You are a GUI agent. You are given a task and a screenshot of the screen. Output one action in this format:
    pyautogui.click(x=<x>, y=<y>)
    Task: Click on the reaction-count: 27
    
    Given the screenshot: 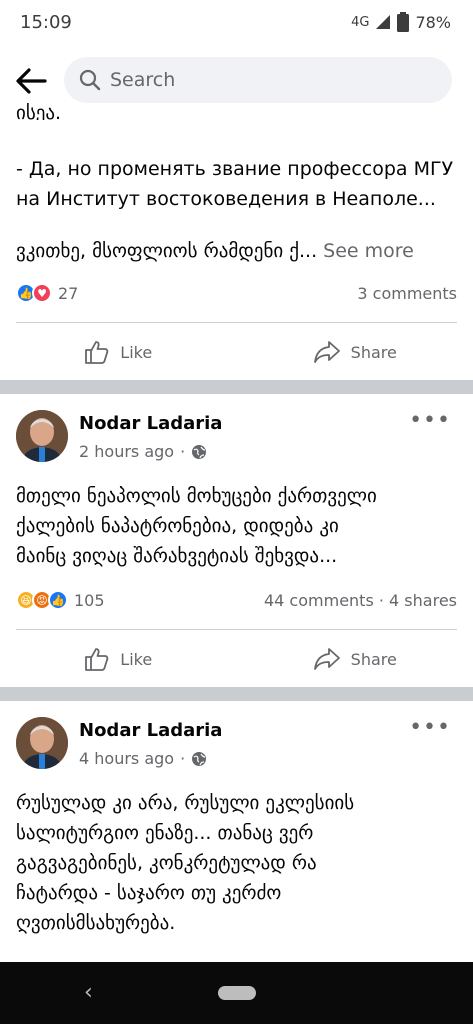 What is the action you would take?
    pyautogui.click(x=68, y=293)
    